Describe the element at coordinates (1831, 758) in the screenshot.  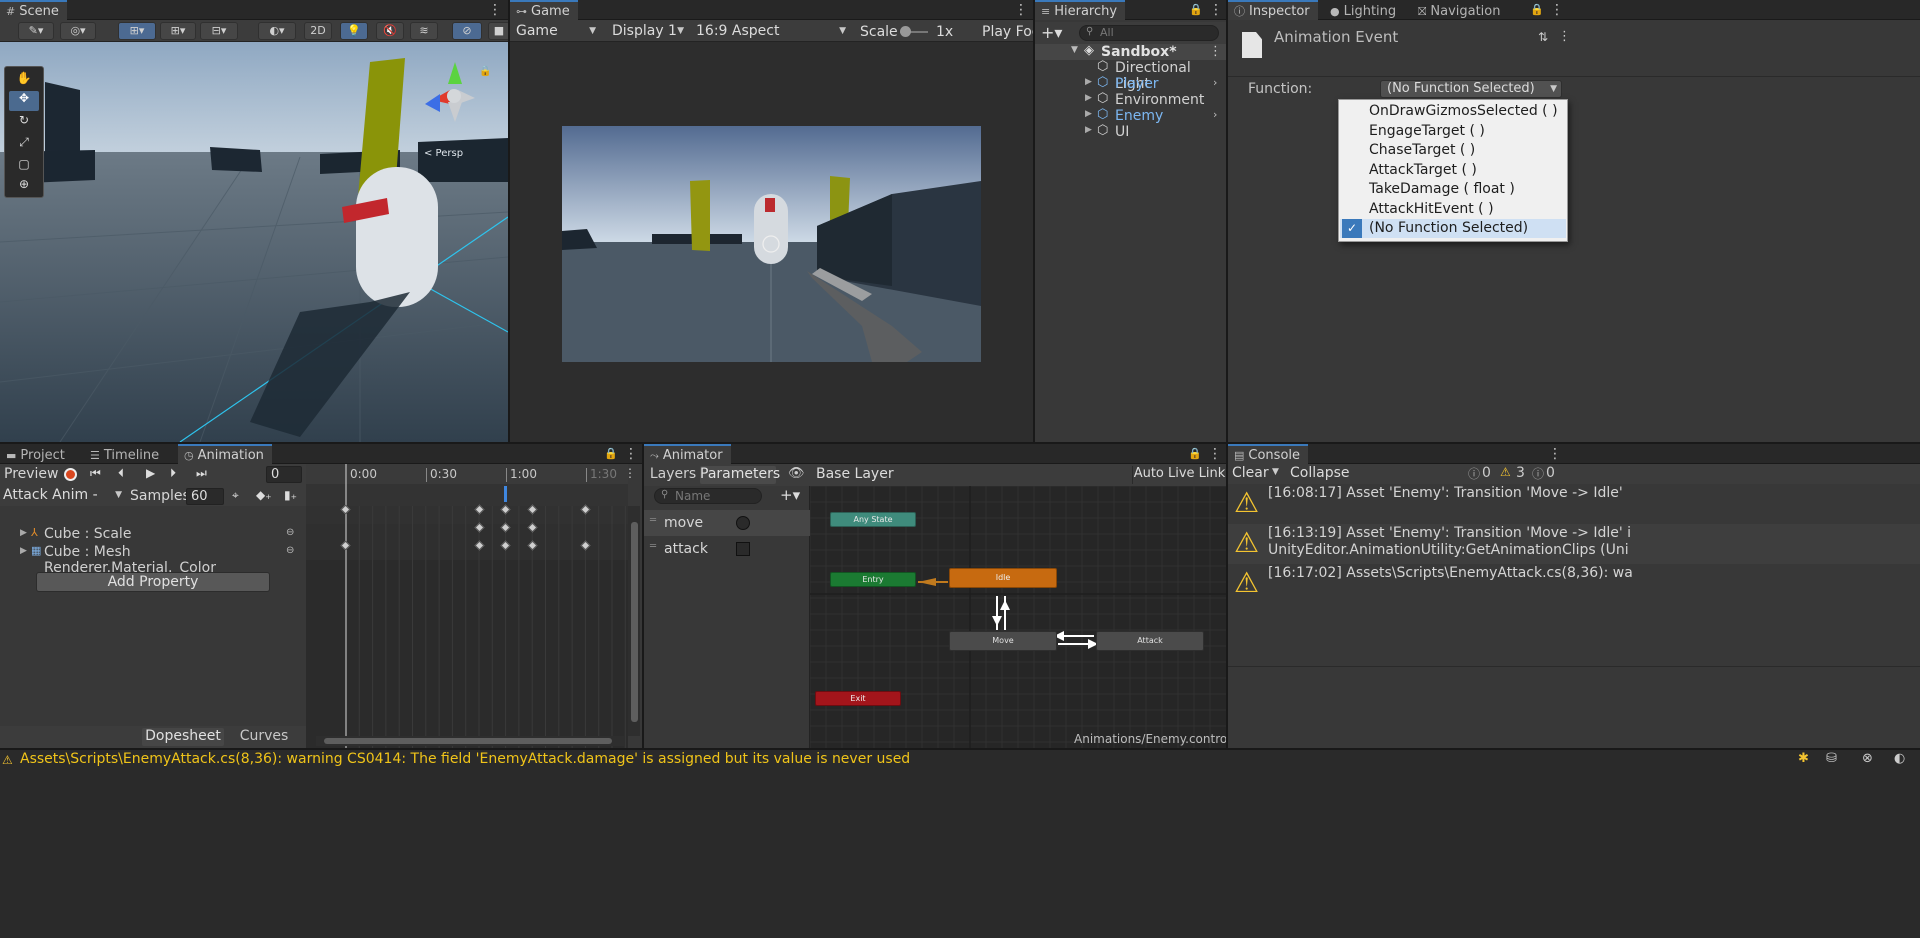
I see `cache-icon: ⛁` at that location.